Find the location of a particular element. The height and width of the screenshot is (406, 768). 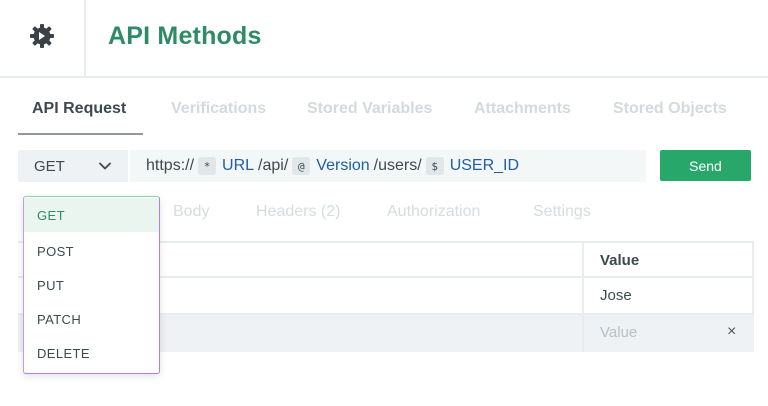

value-cell: Jose is located at coordinates (616, 295).